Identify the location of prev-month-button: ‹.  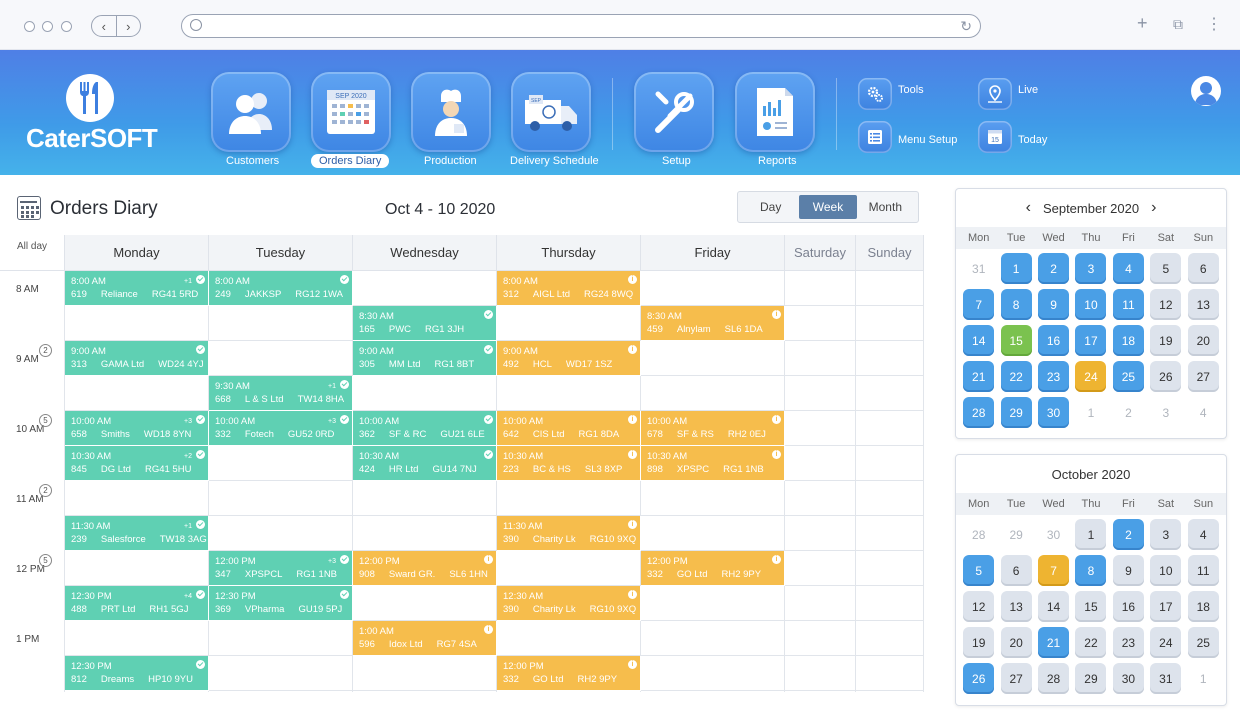
(1028, 208).